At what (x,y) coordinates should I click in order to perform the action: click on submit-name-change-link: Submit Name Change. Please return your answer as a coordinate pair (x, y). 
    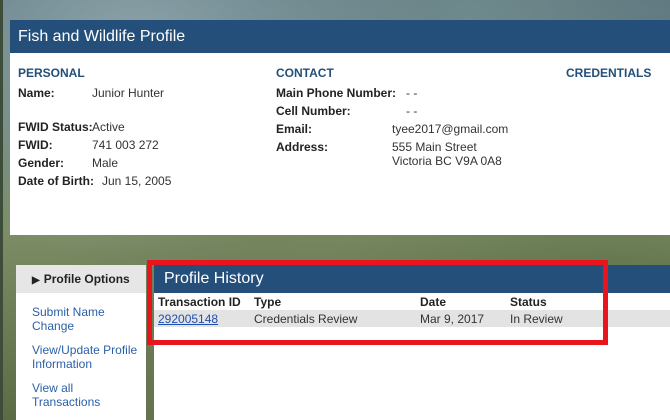
    Looking at the image, I should click on (81, 319).